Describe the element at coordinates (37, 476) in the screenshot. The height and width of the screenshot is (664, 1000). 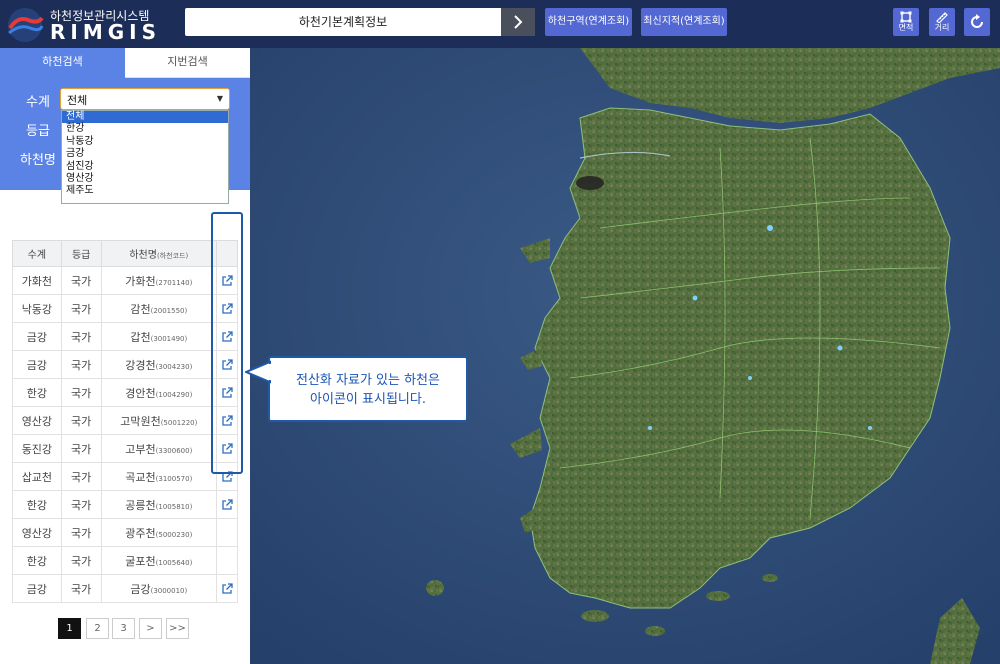
I see `cell-system: 삽교천` at that location.